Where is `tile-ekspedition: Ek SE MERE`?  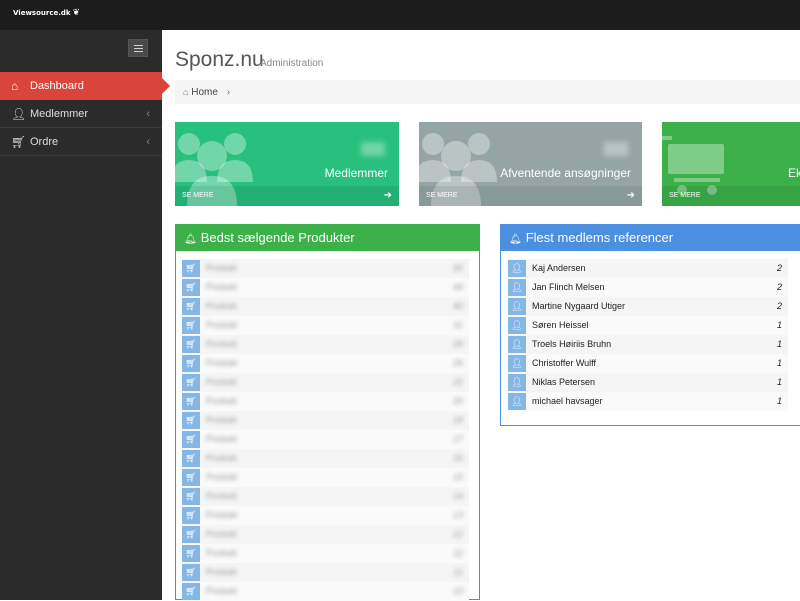 tile-ekspedition: Ek SE MERE is located at coordinates (731, 164).